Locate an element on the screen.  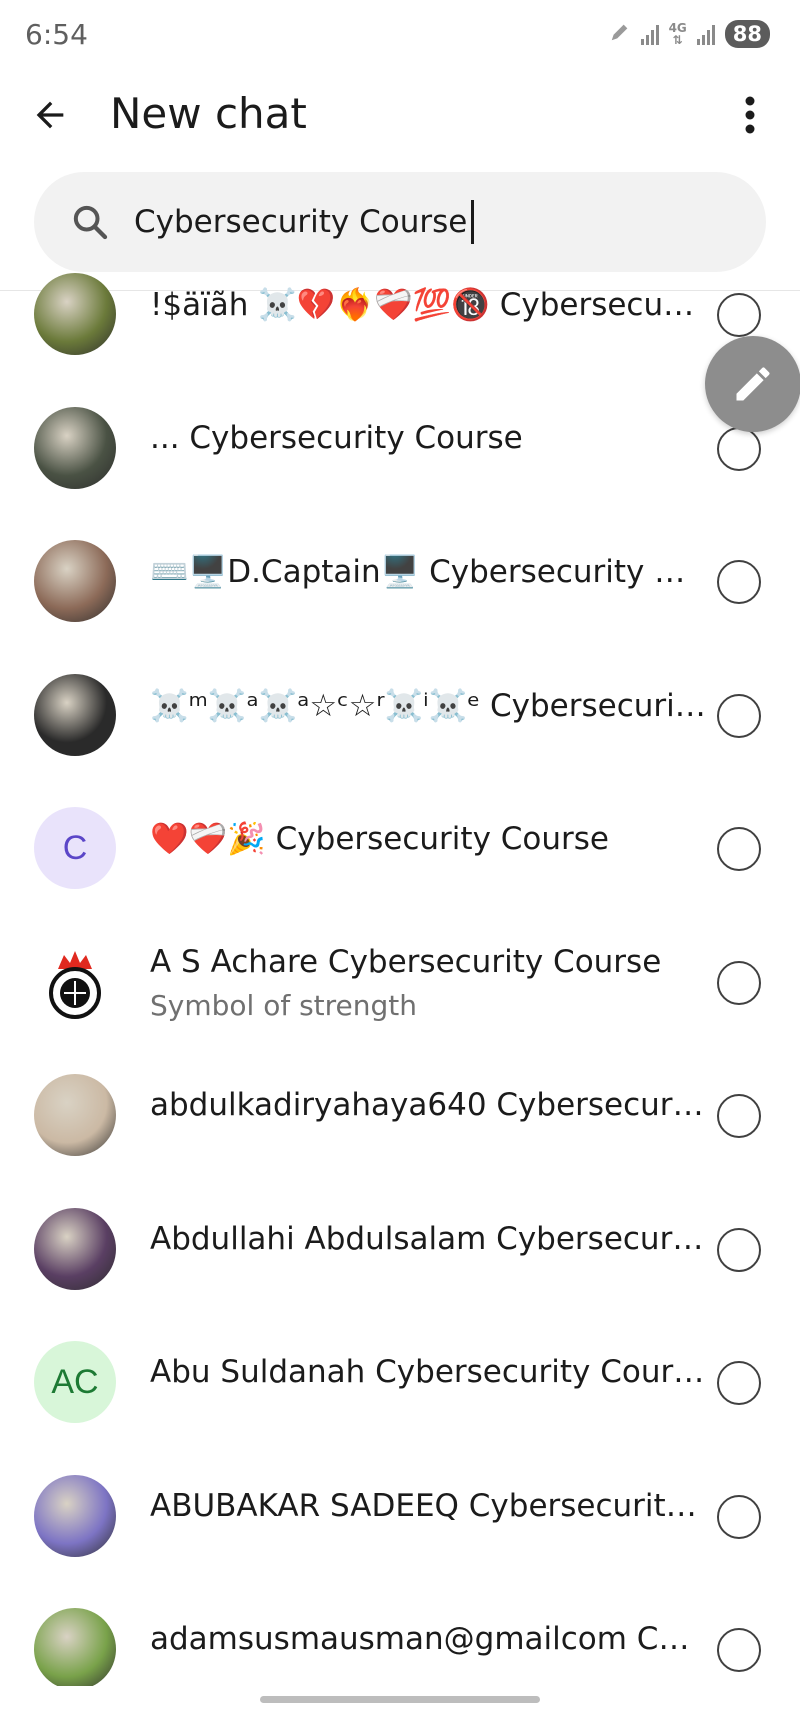
more-options-button is located at coordinates (750, 115).